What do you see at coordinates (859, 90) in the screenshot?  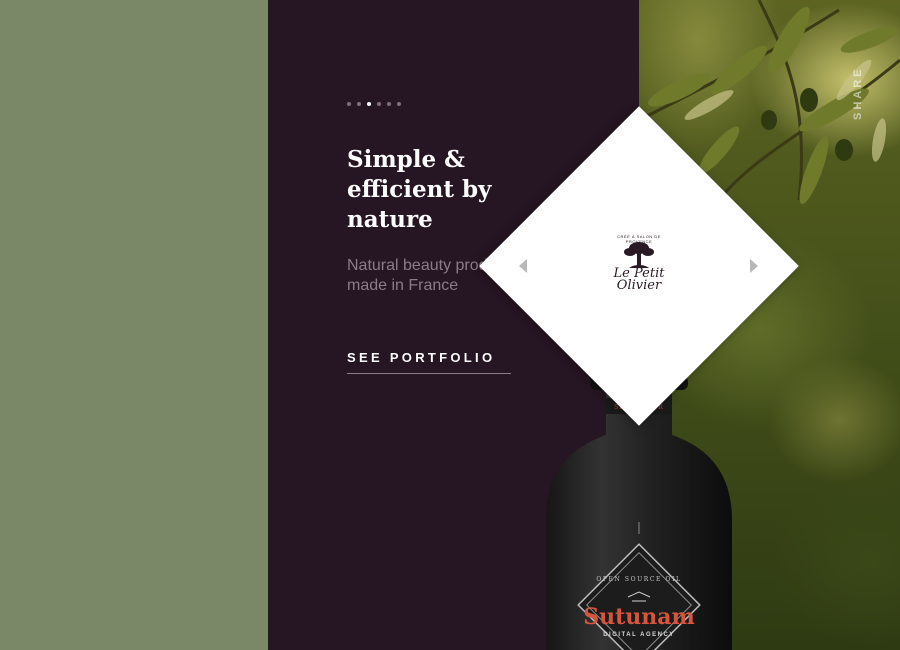 I see `share-label: SHARE` at bounding box center [859, 90].